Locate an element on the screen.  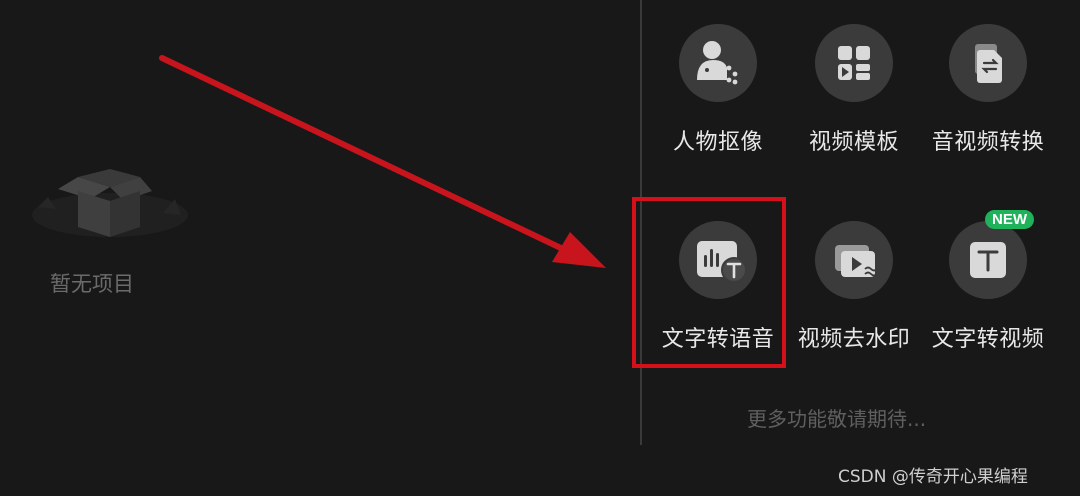
tool-text-to-video: 文字转视频 is located at coordinates (988, 287).